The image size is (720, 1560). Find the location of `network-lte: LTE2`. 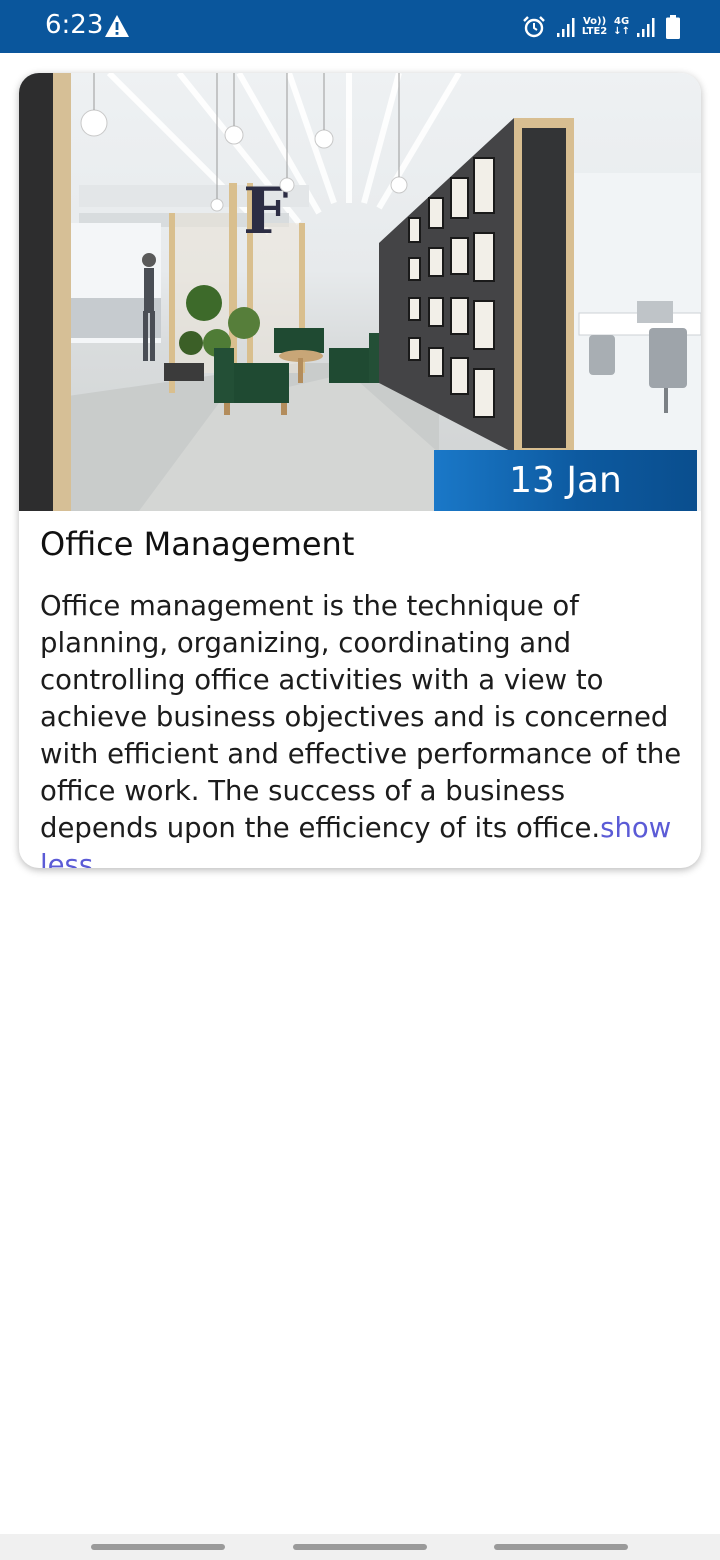

network-lte: LTE2 is located at coordinates (594, 31).